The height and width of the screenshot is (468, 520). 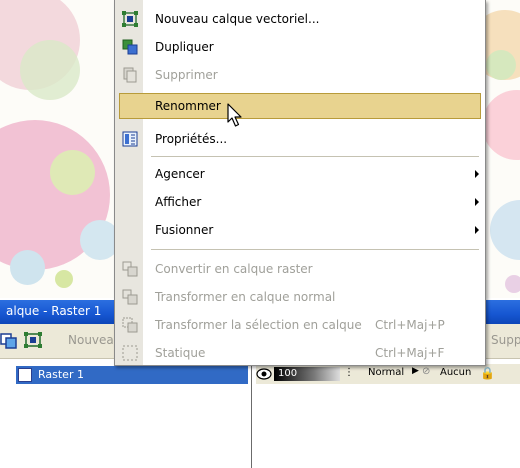 I want to click on menu-item-transform-normal: Transformer en calque normal, so click(x=301, y=297).